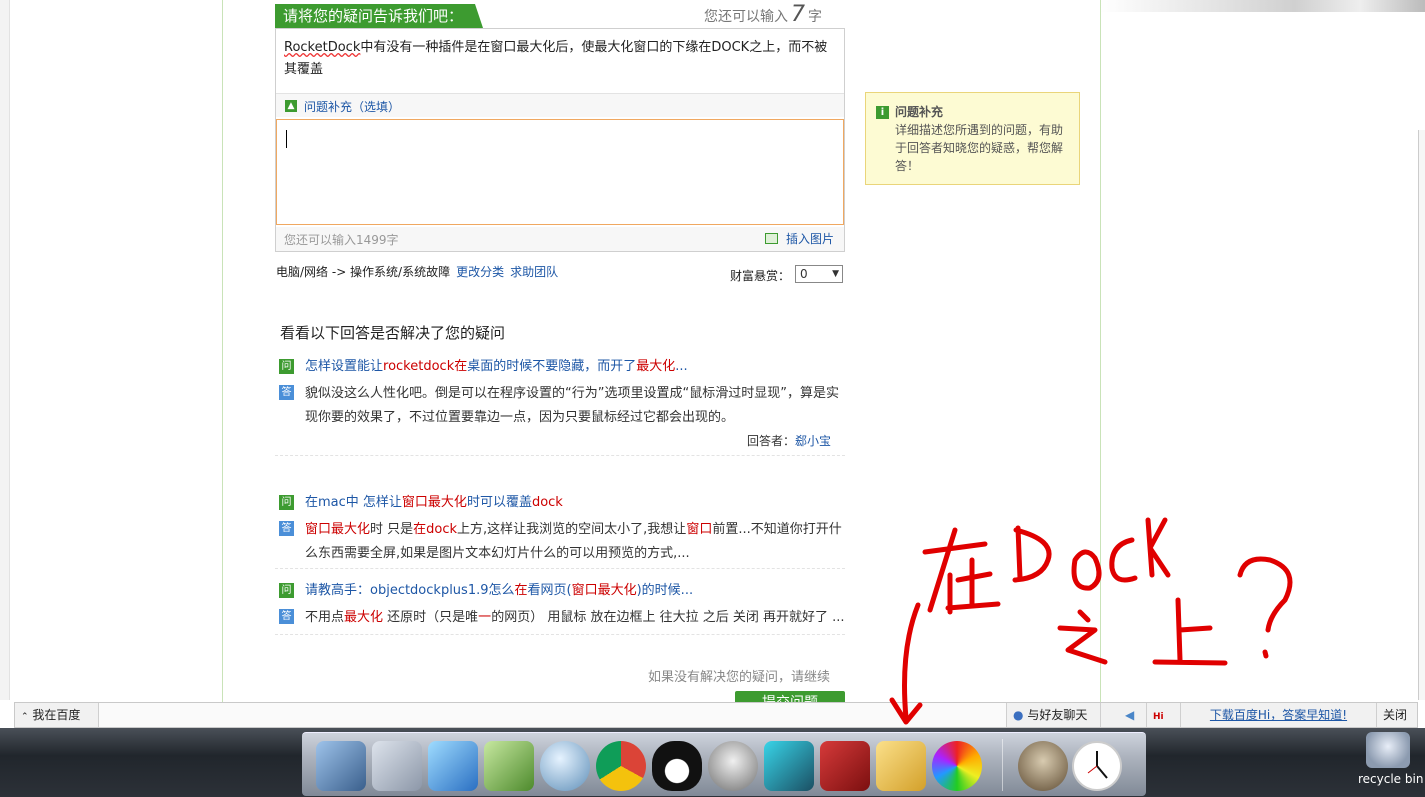  I want to click on counter-suffix: 字, so click(815, 17).